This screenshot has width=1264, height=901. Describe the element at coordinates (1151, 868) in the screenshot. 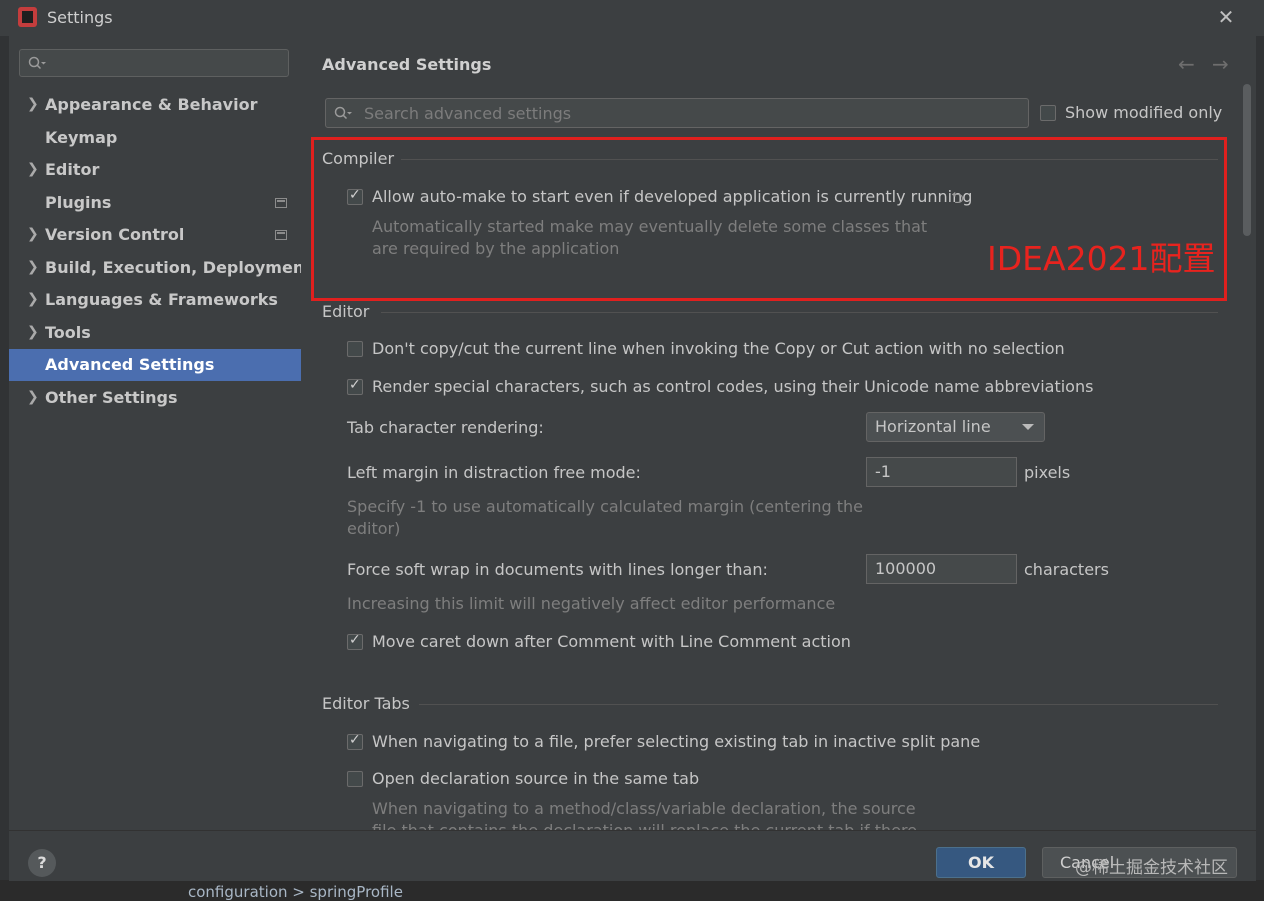

I see `watermark: @稀土掘金技术社区` at that location.